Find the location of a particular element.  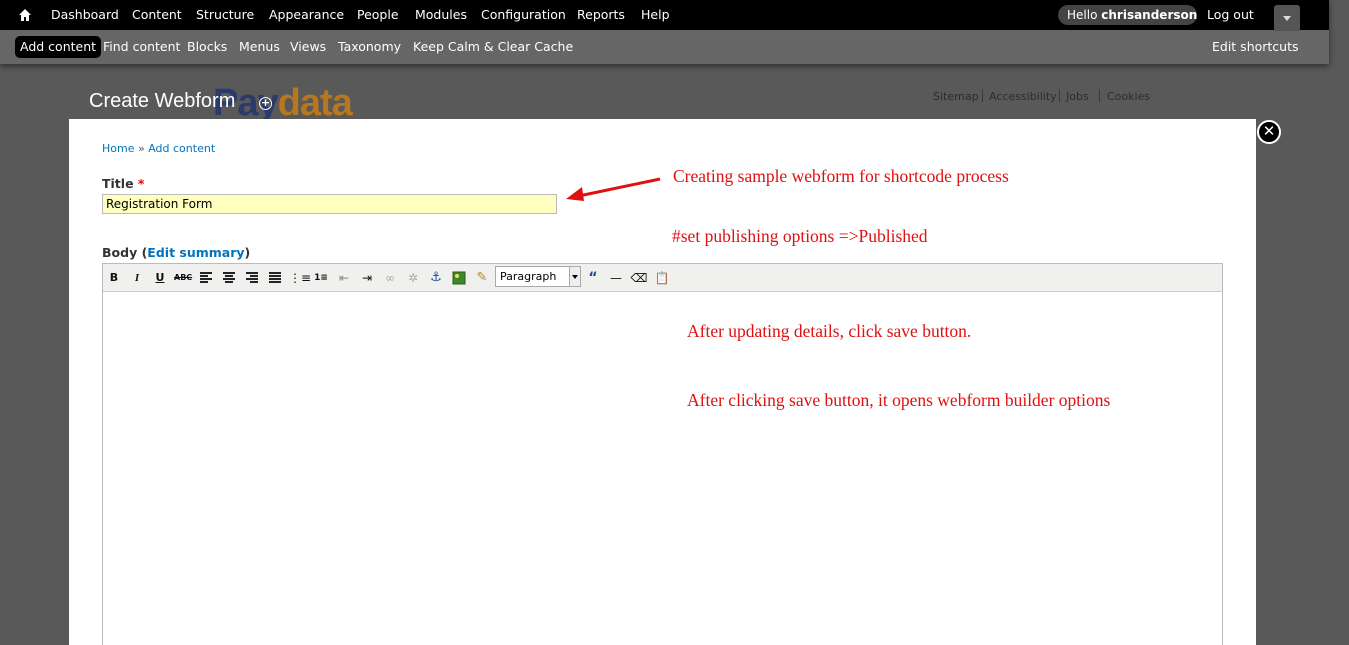

strikethrough-icon: ABC is located at coordinates (183, 278).